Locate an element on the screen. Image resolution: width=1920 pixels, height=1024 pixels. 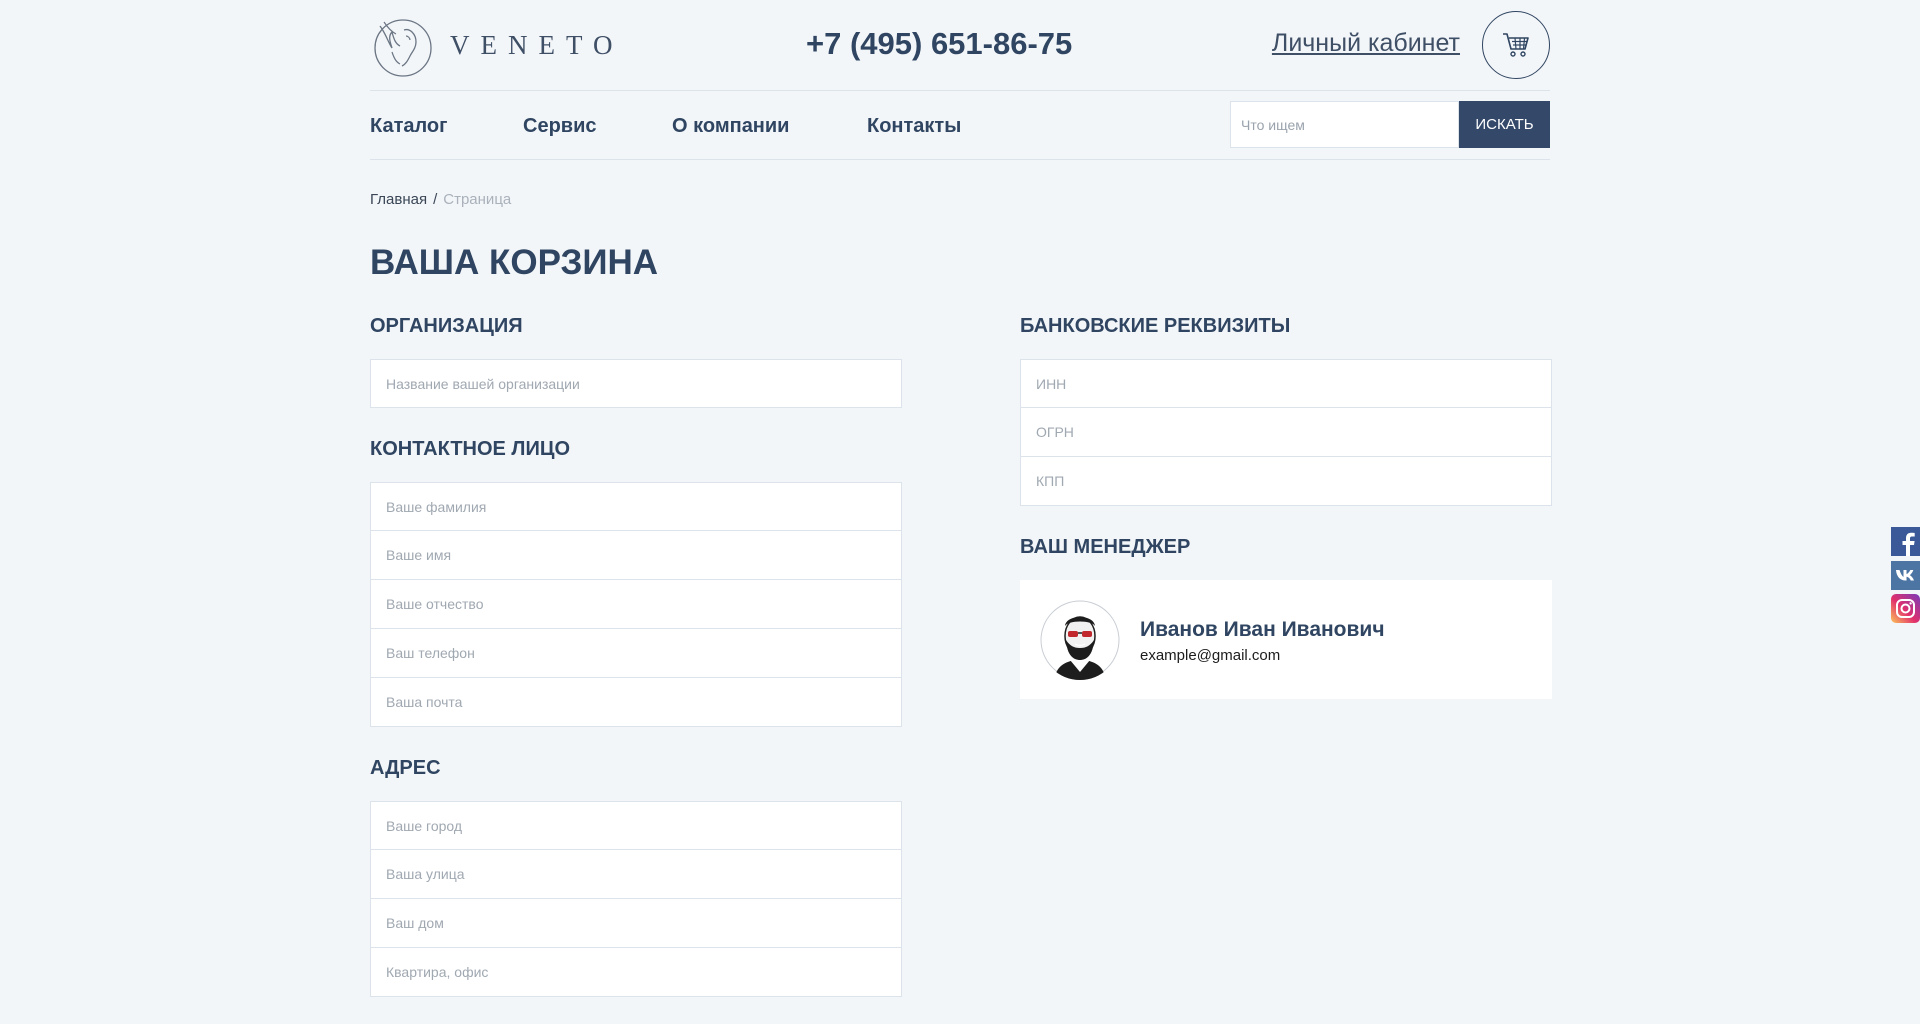
phone-field is located at coordinates (636, 653).